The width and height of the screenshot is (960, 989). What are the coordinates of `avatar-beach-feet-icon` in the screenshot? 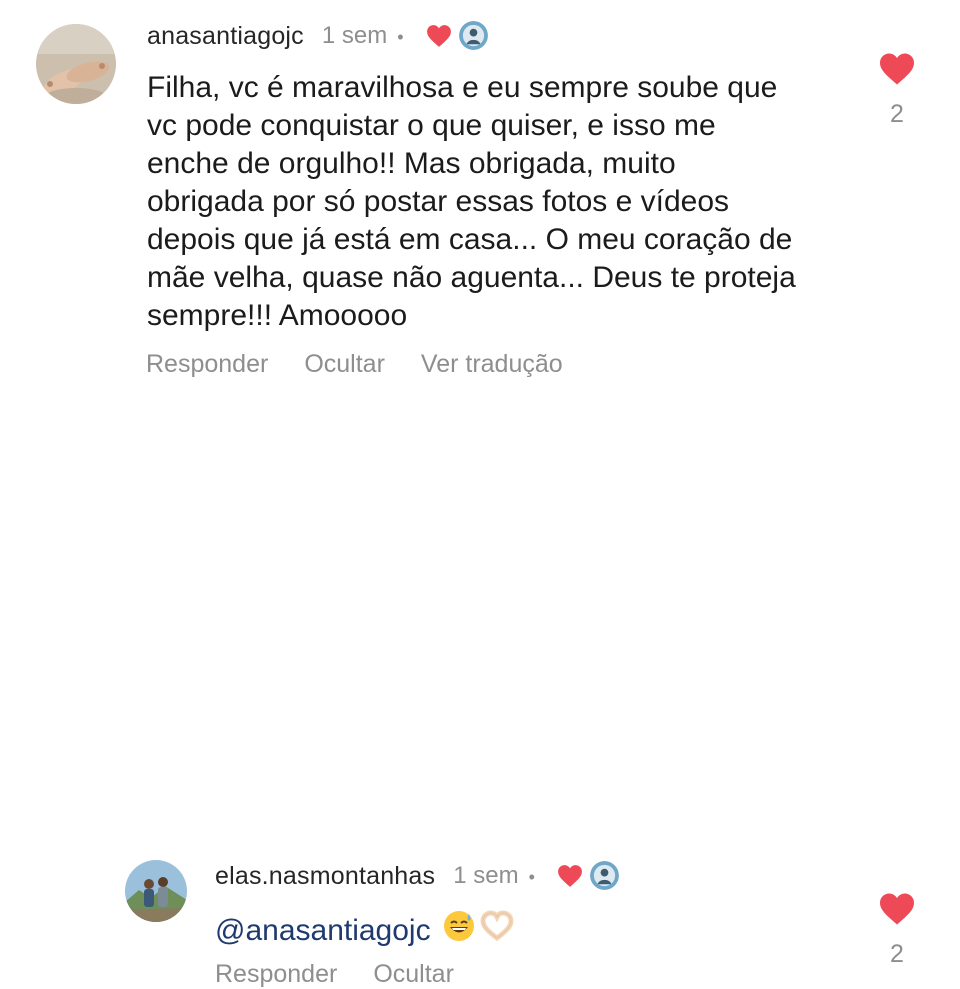 It's located at (76, 64).